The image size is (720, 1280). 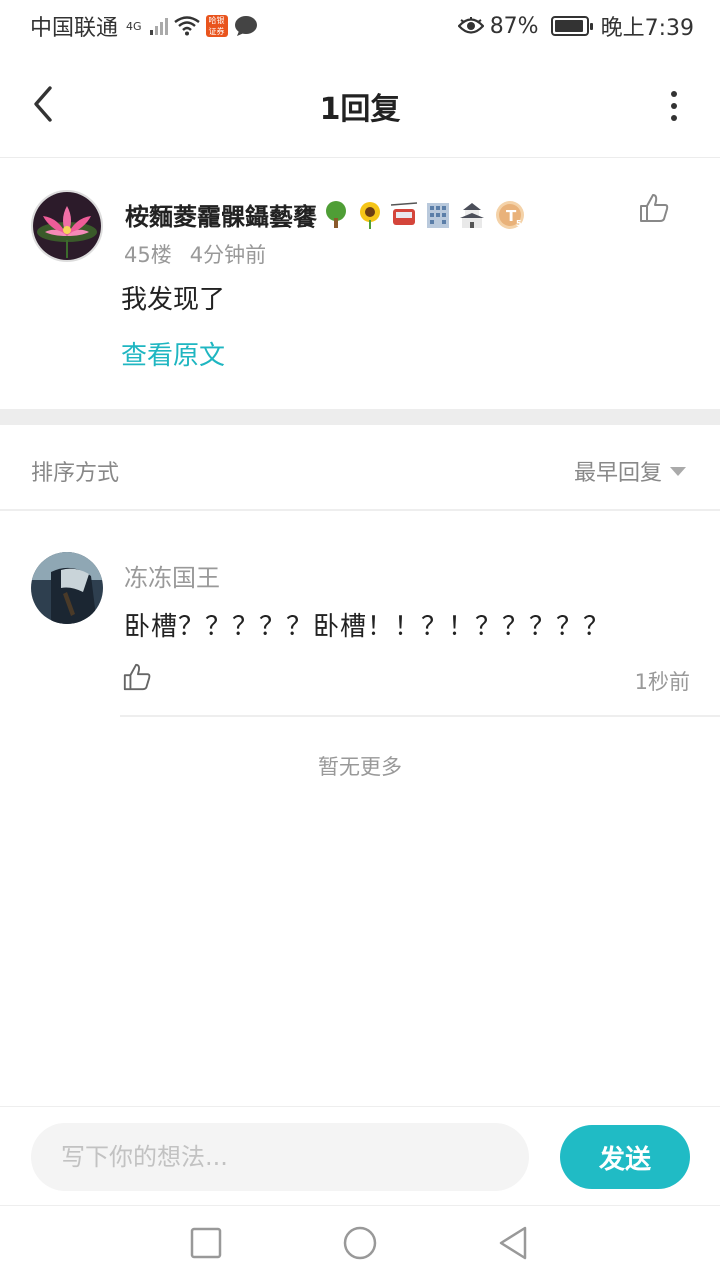 I want to click on aerial-tramway-icon, so click(x=404, y=213).